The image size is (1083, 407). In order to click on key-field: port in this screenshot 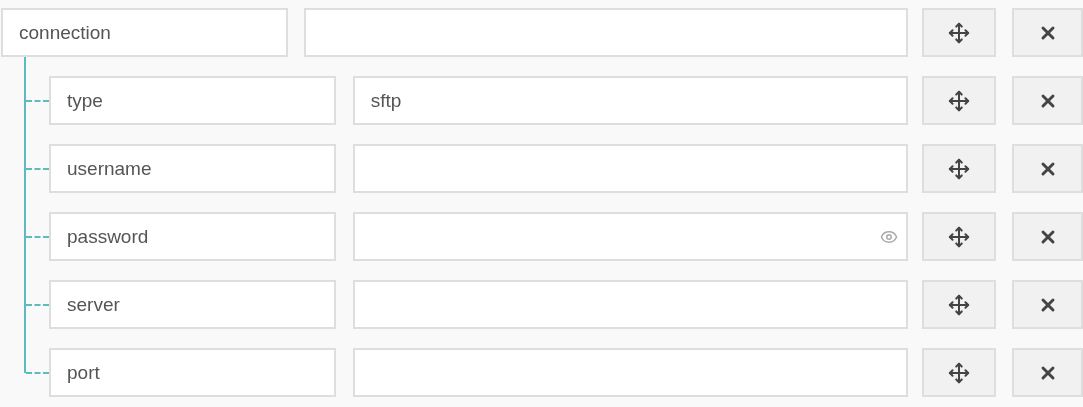, I will do `click(192, 372)`.